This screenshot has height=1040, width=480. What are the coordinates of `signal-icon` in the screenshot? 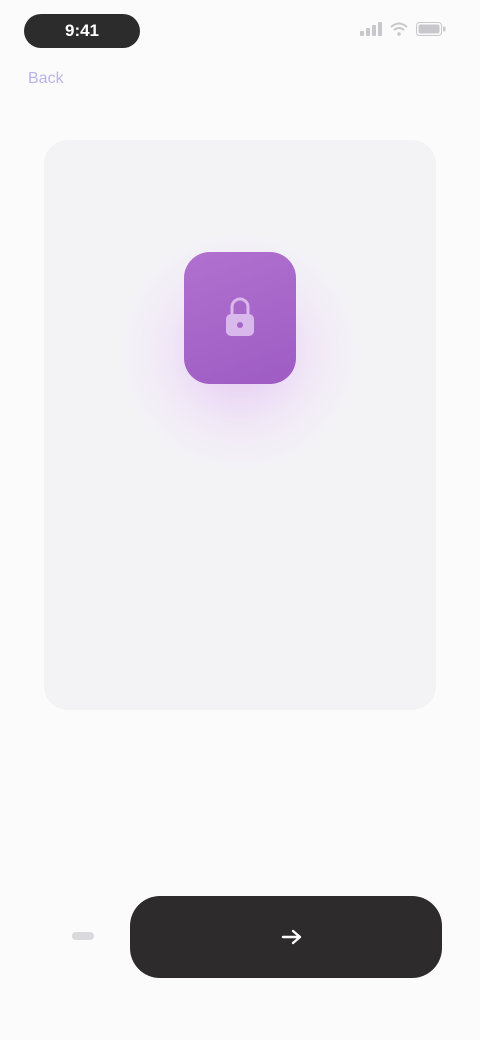 It's located at (371, 29).